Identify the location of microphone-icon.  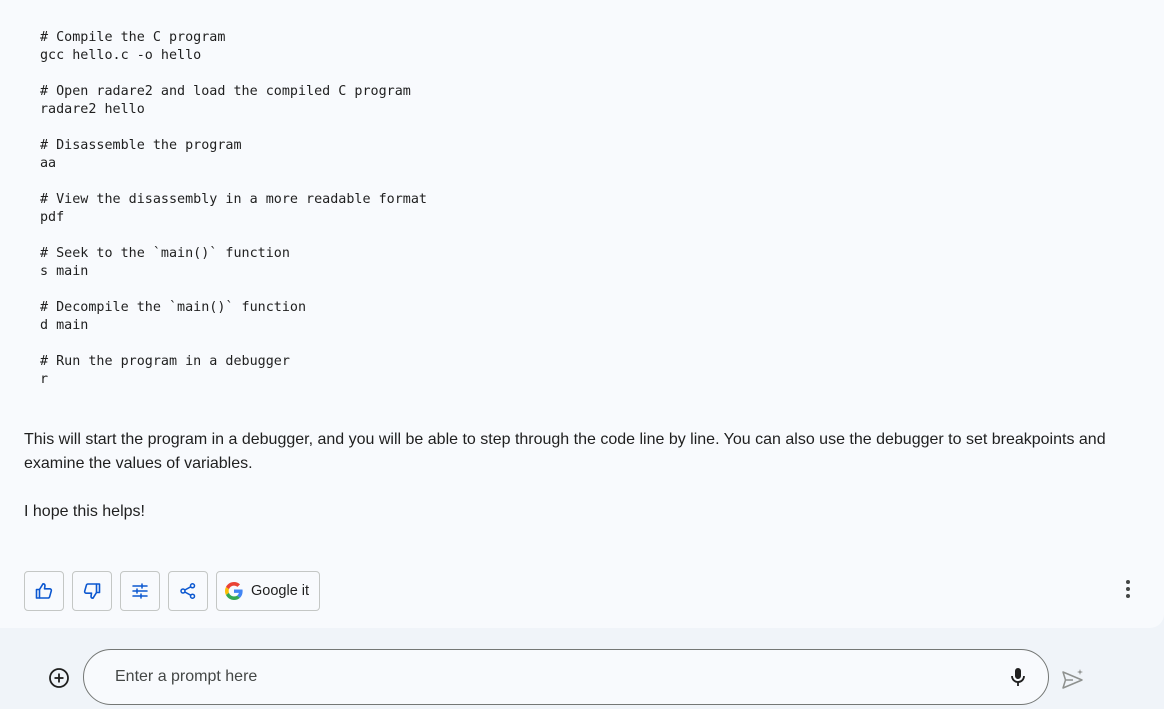
(1018, 677).